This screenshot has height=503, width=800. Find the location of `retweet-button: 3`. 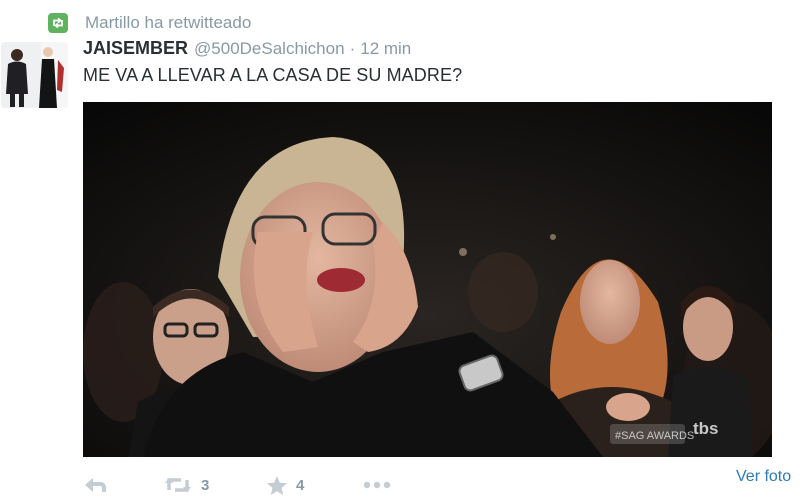

retweet-button: 3 is located at coordinates (186, 485).